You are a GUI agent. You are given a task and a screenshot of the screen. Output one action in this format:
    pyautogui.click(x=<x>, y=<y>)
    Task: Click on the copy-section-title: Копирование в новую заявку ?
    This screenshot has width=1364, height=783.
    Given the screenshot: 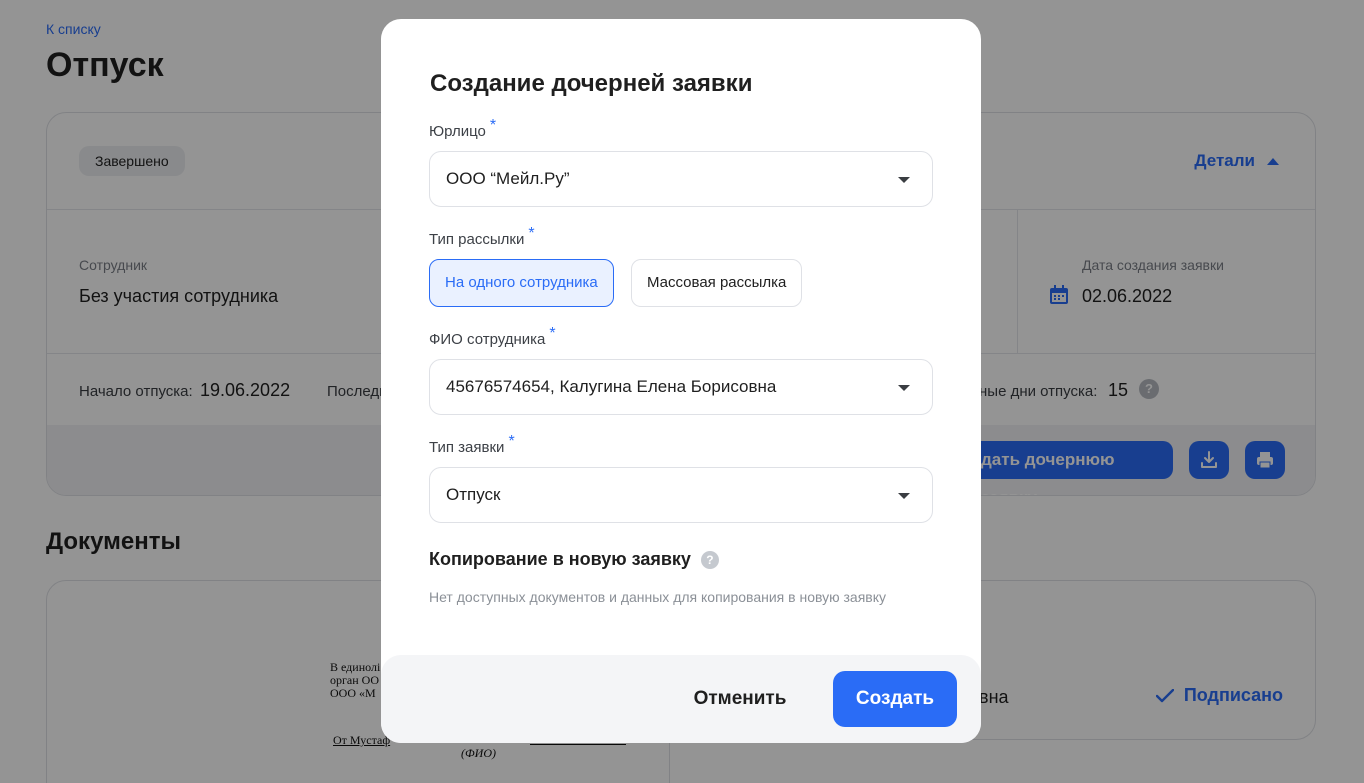 What is the action you would take?
    pyautogui.click(x=574, y=559)
    